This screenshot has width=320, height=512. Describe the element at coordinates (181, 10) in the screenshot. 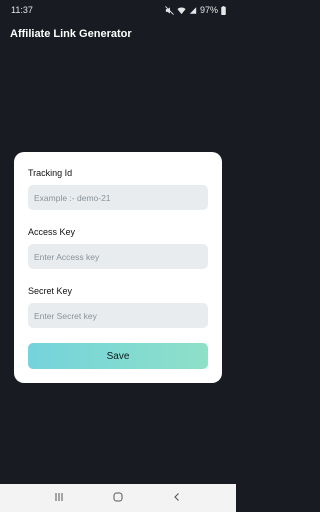

I see `wifi-icon` at that location.